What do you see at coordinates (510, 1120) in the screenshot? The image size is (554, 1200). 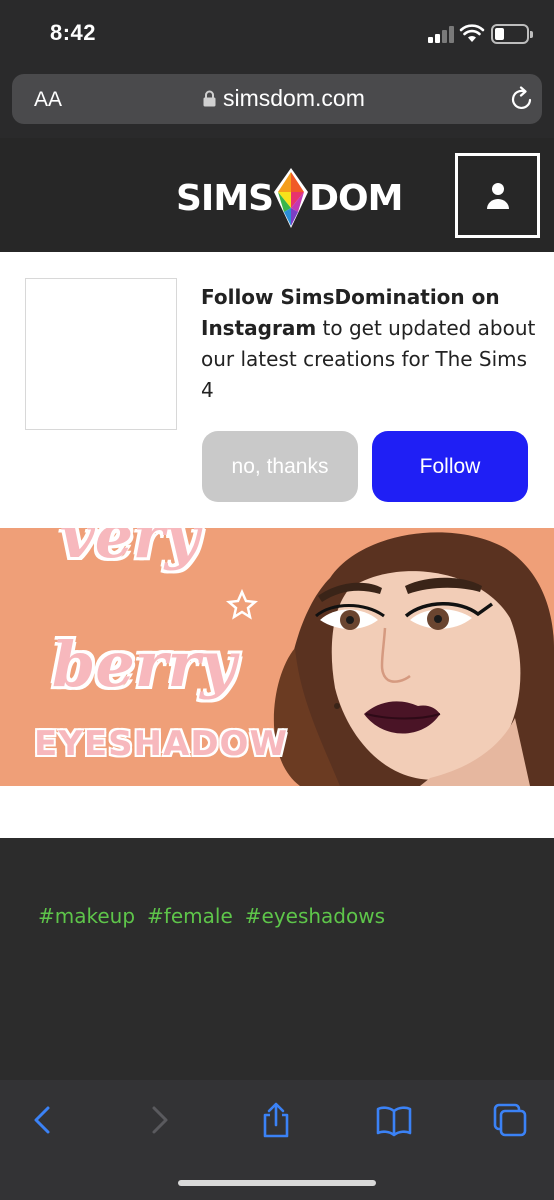 I see `tabs-icon` at bounding box center [510, 1120].